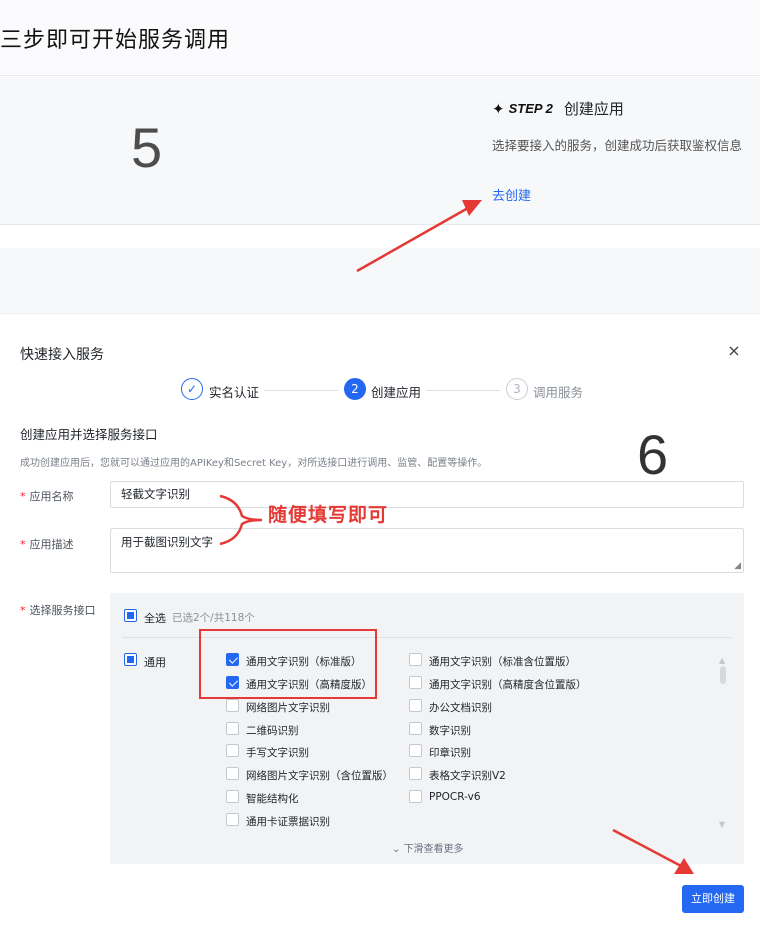 Image resolution: width=760 pixels, height=926 pixels. Describe the element at coordinates (155, 618) in the screenshot. I see `select-all-label: 全选` at that location.